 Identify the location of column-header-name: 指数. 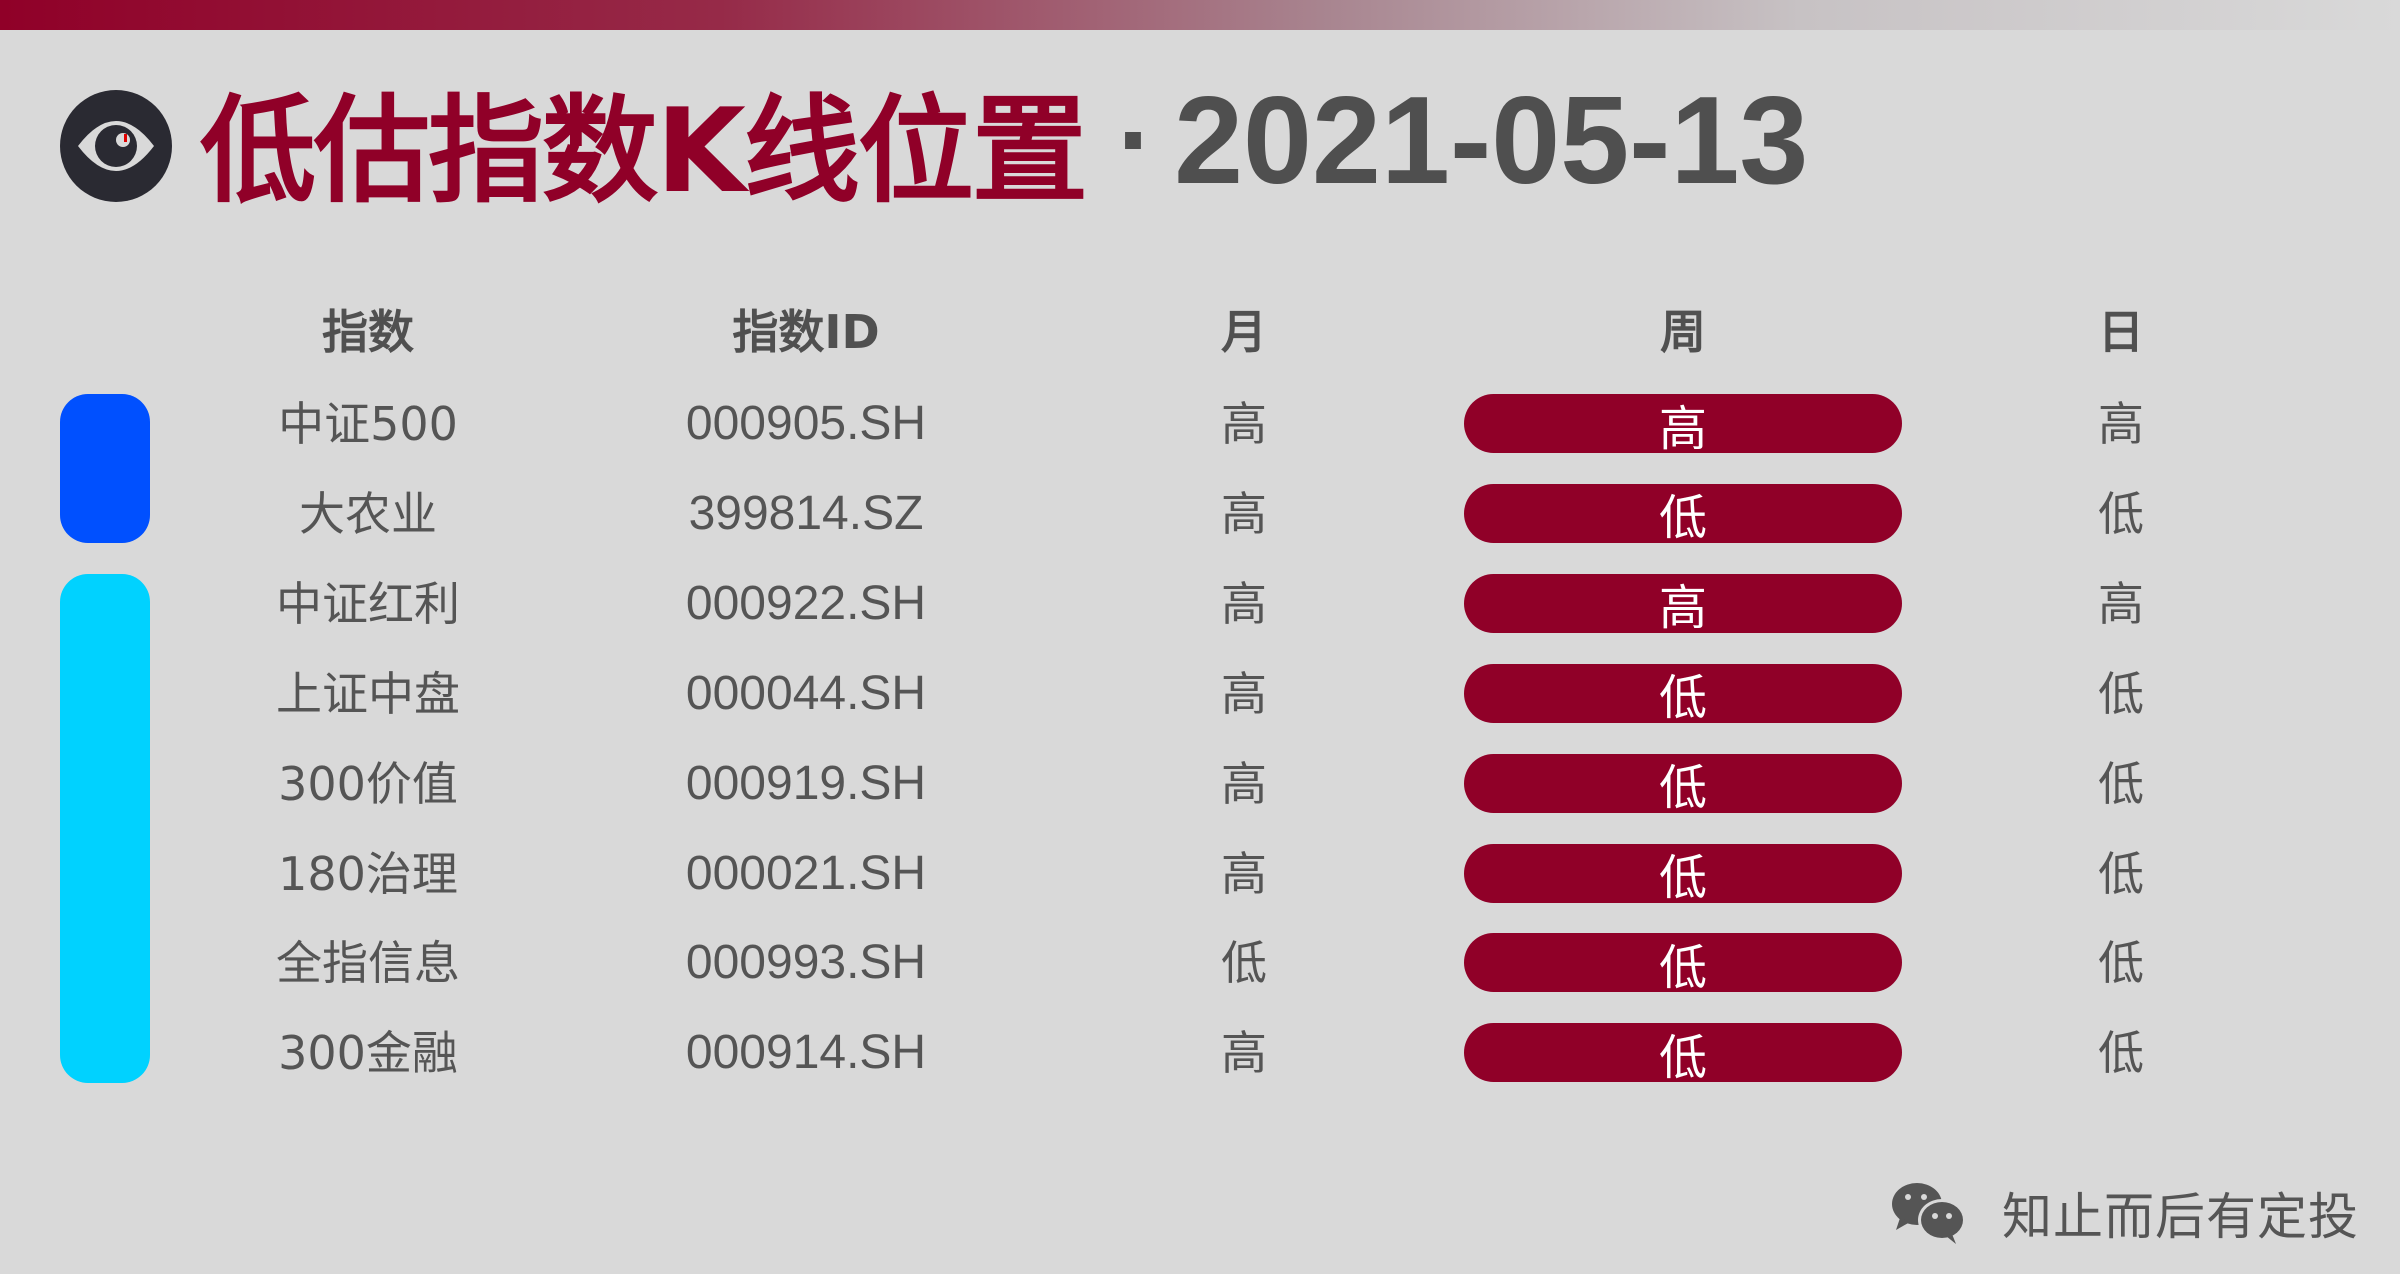
(368, 332).